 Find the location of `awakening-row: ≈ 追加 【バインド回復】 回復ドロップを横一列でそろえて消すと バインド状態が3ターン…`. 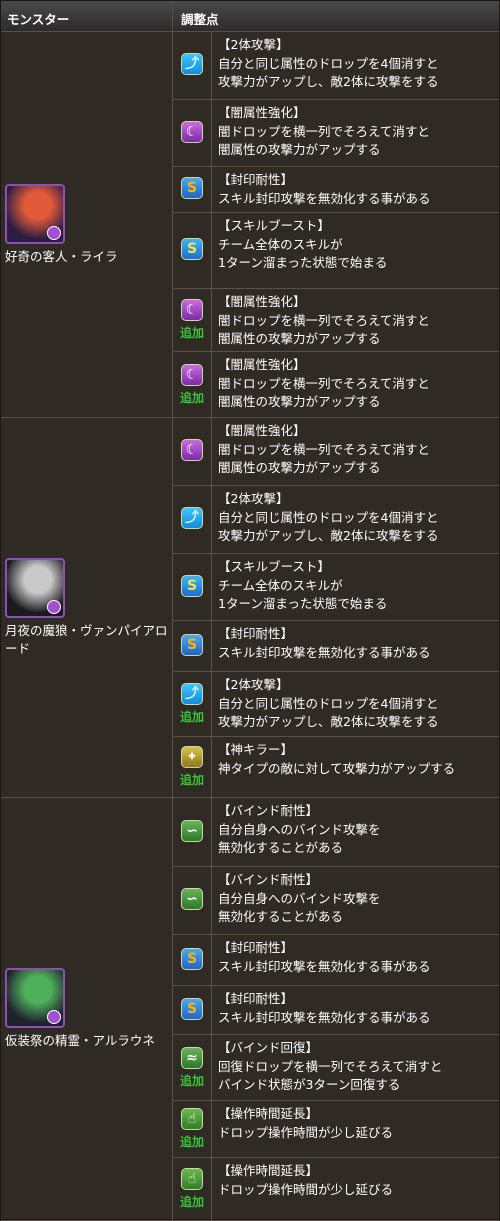

awakening-row: ≈ 追加 【バインド回復】 回復ドロップを横一列でそろえて消すと バインド状態が3ターン… is located at coordinates (336, 1068).